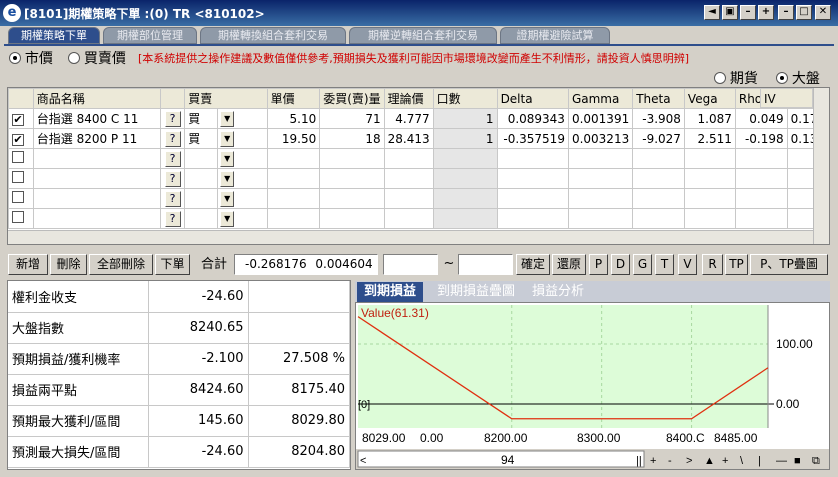 The height and width of the screenshot is (477, 838). Describe the element at coordinates (408, 138) in the screenshot. I see `theo-cell: 28.413` at that location.